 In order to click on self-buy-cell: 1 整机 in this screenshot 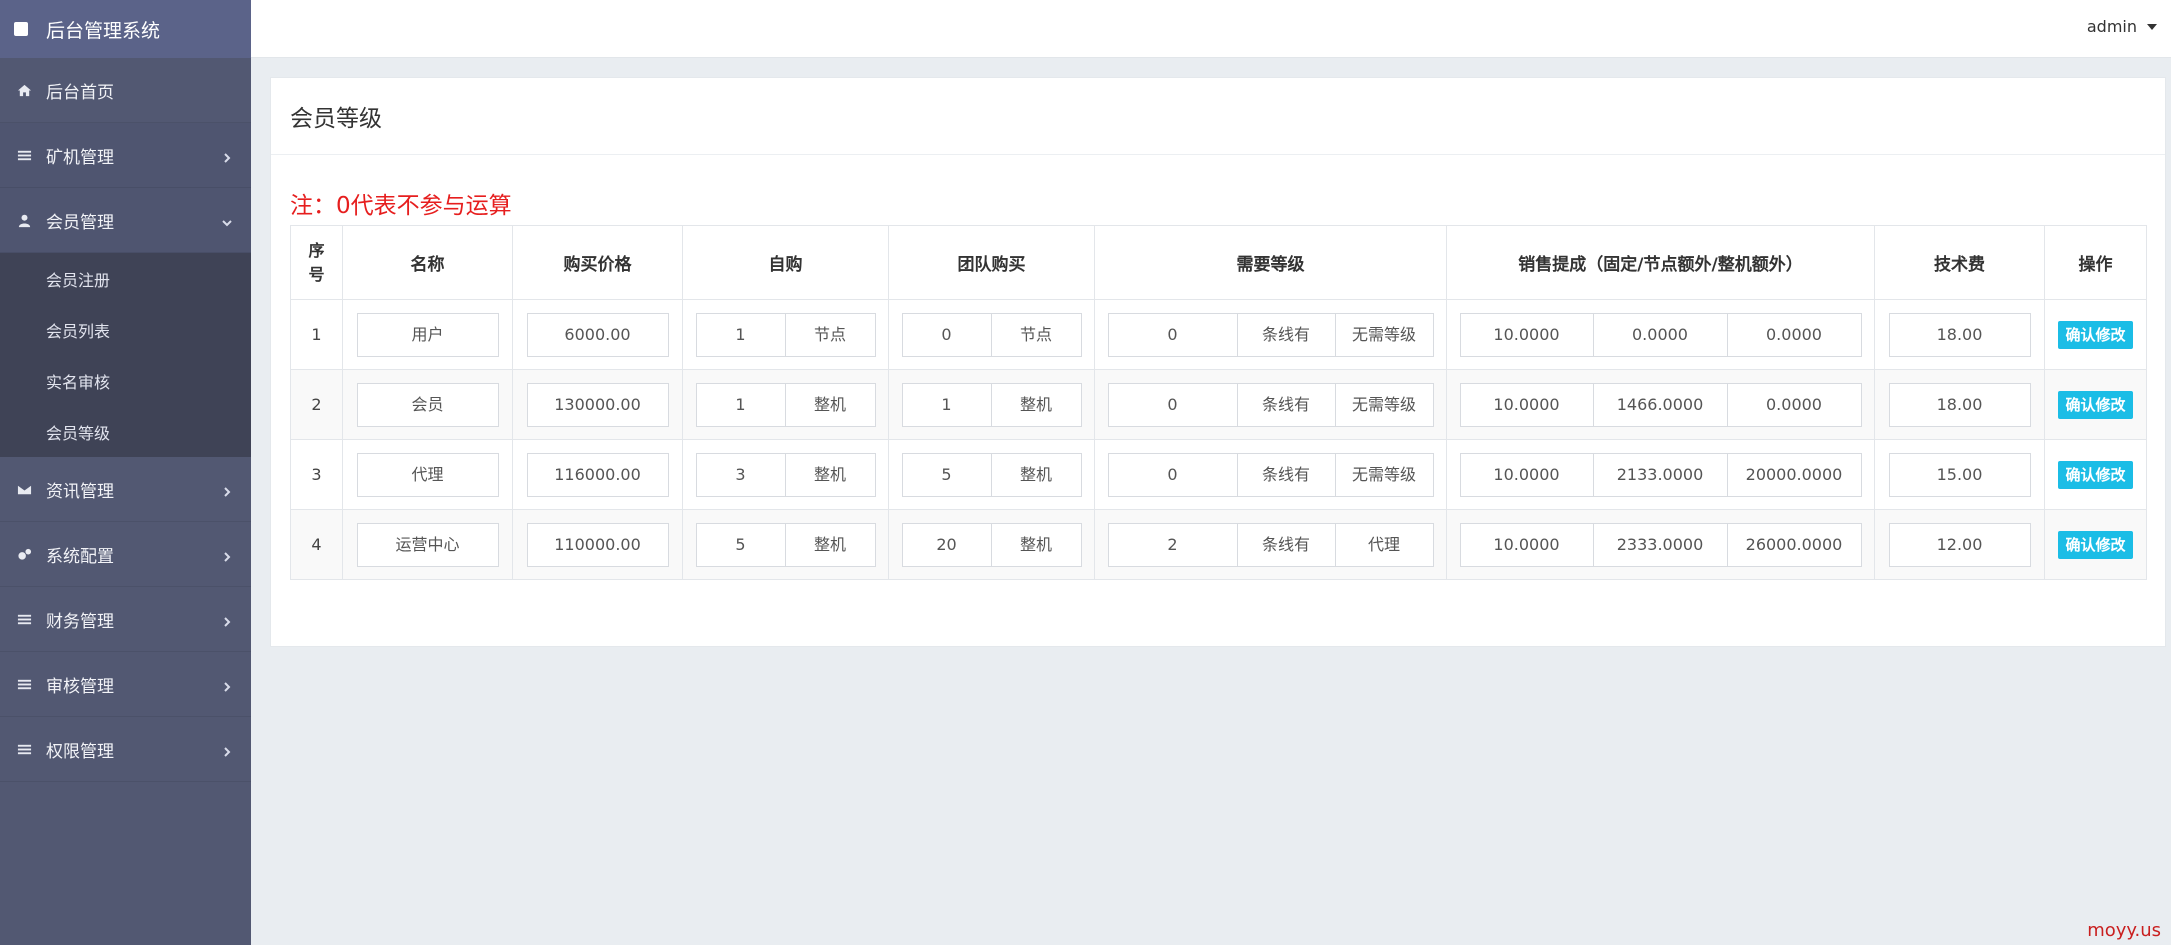, I will do `click(785, 404)`.